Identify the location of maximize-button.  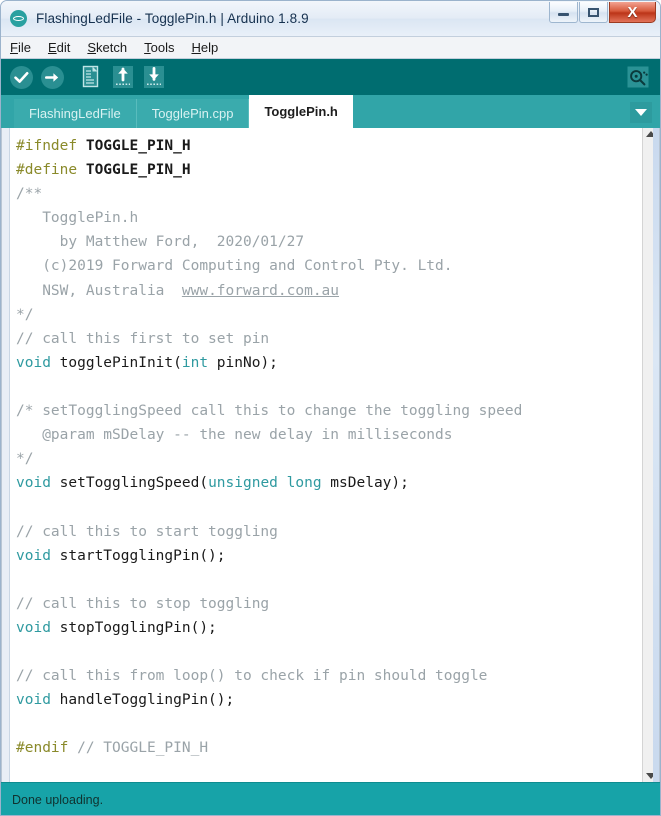
(593, 12).